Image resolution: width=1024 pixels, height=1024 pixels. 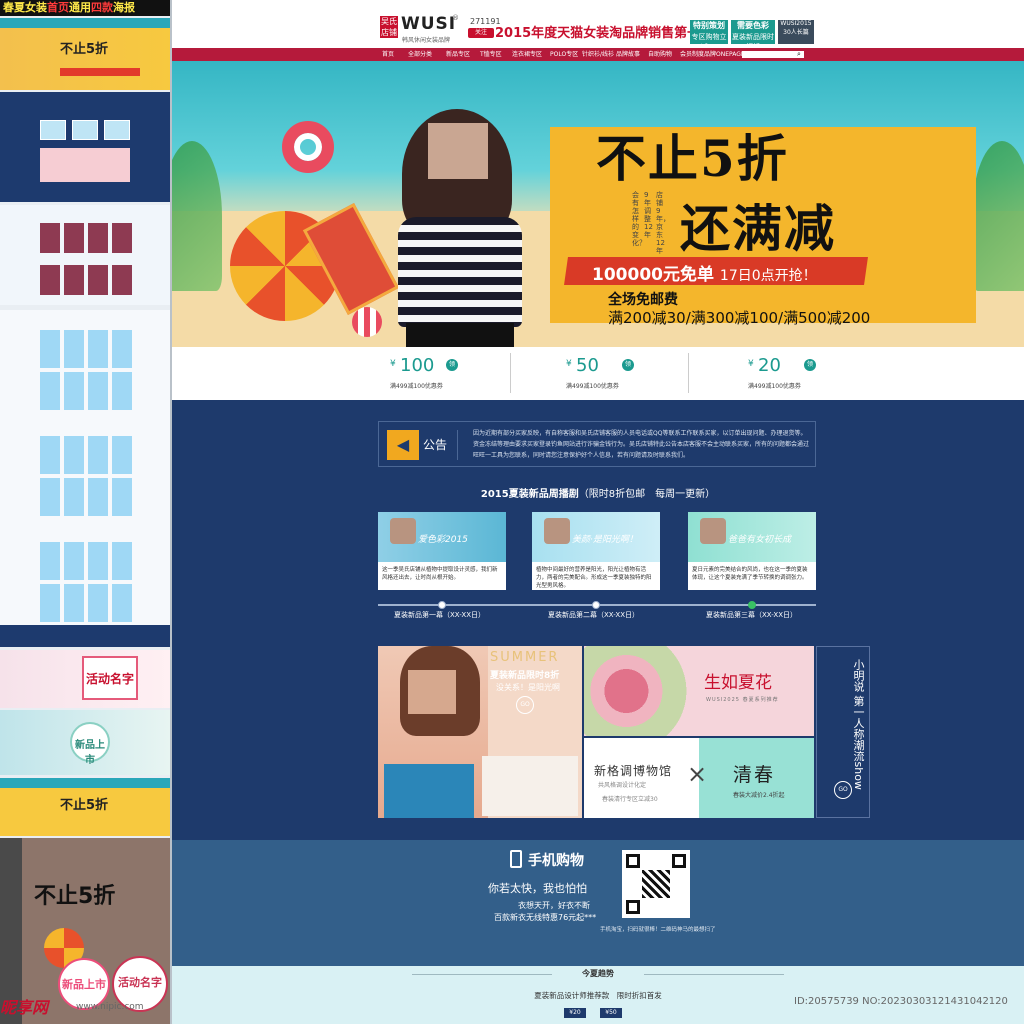 I want to click on hero-discount-tiers: 满200减30/满300减100/满500减200, so click(x=739, y=318).